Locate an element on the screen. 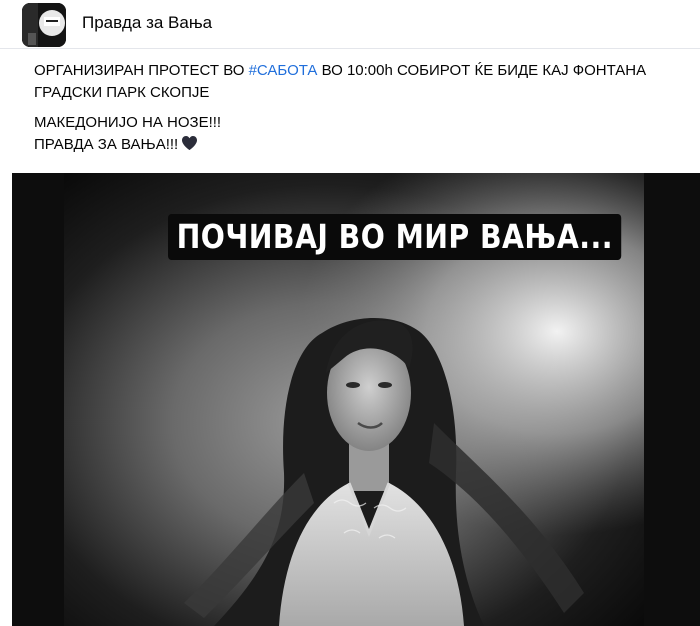 Image resolution: width=700 pixels, height=626 pixels. caption-text: ОРГАНИЗИРАН ПРОТЕСТ ВО is located at coordinates (141, 70).